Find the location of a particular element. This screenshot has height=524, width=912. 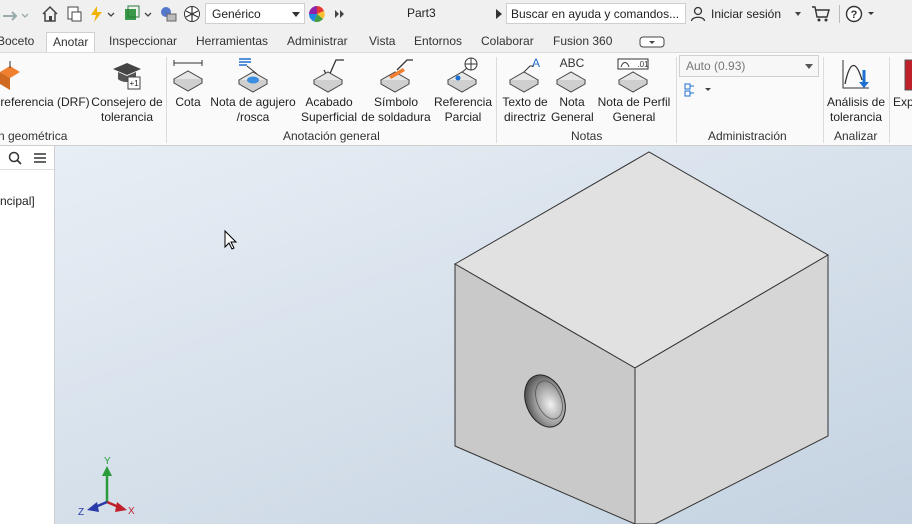

partial-reference-label-line1: Referencia is located at coordinates (463, 102).